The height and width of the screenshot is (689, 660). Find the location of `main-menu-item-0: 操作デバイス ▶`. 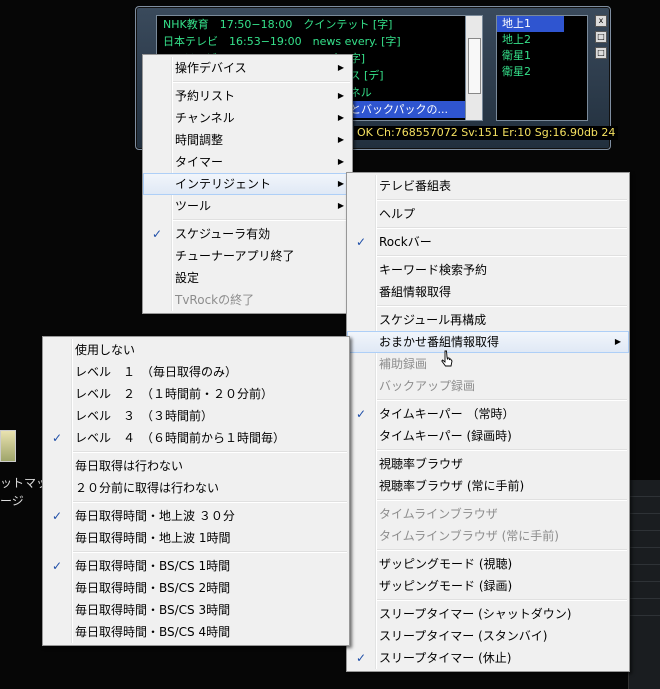

main-menu-item-0: 操作デバイス ▶ is located at coordinates (247, 68).